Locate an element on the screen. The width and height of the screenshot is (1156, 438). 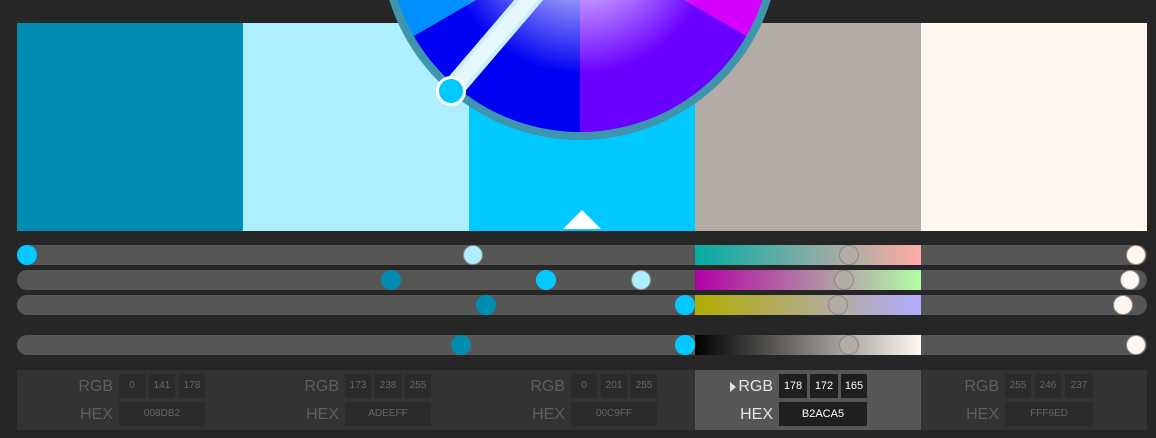
brightness-gradient is located at coordinates (808, 345).